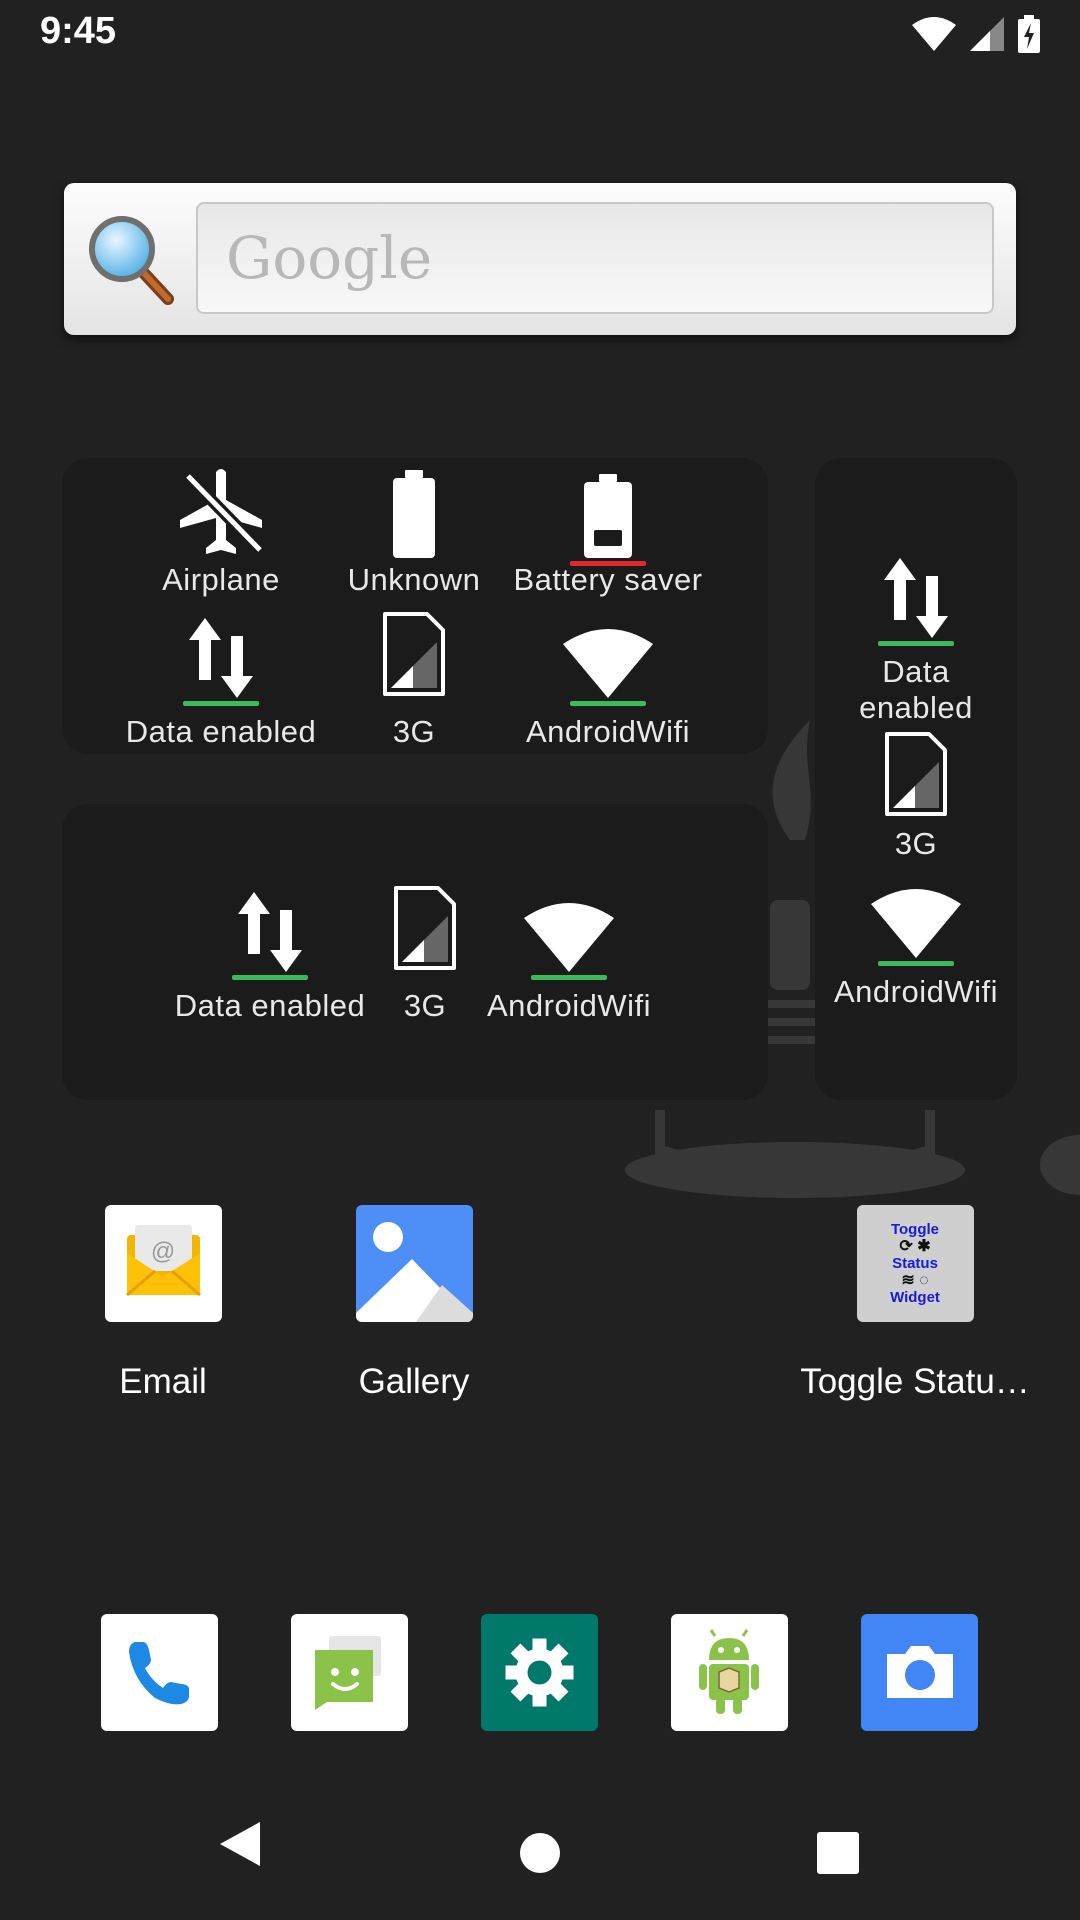 The height and width of the screenshot is (1920, 1080). Describe the element at coordinates (1029, 34) in the screenshot. I see `battery-charging-icon` at that location.